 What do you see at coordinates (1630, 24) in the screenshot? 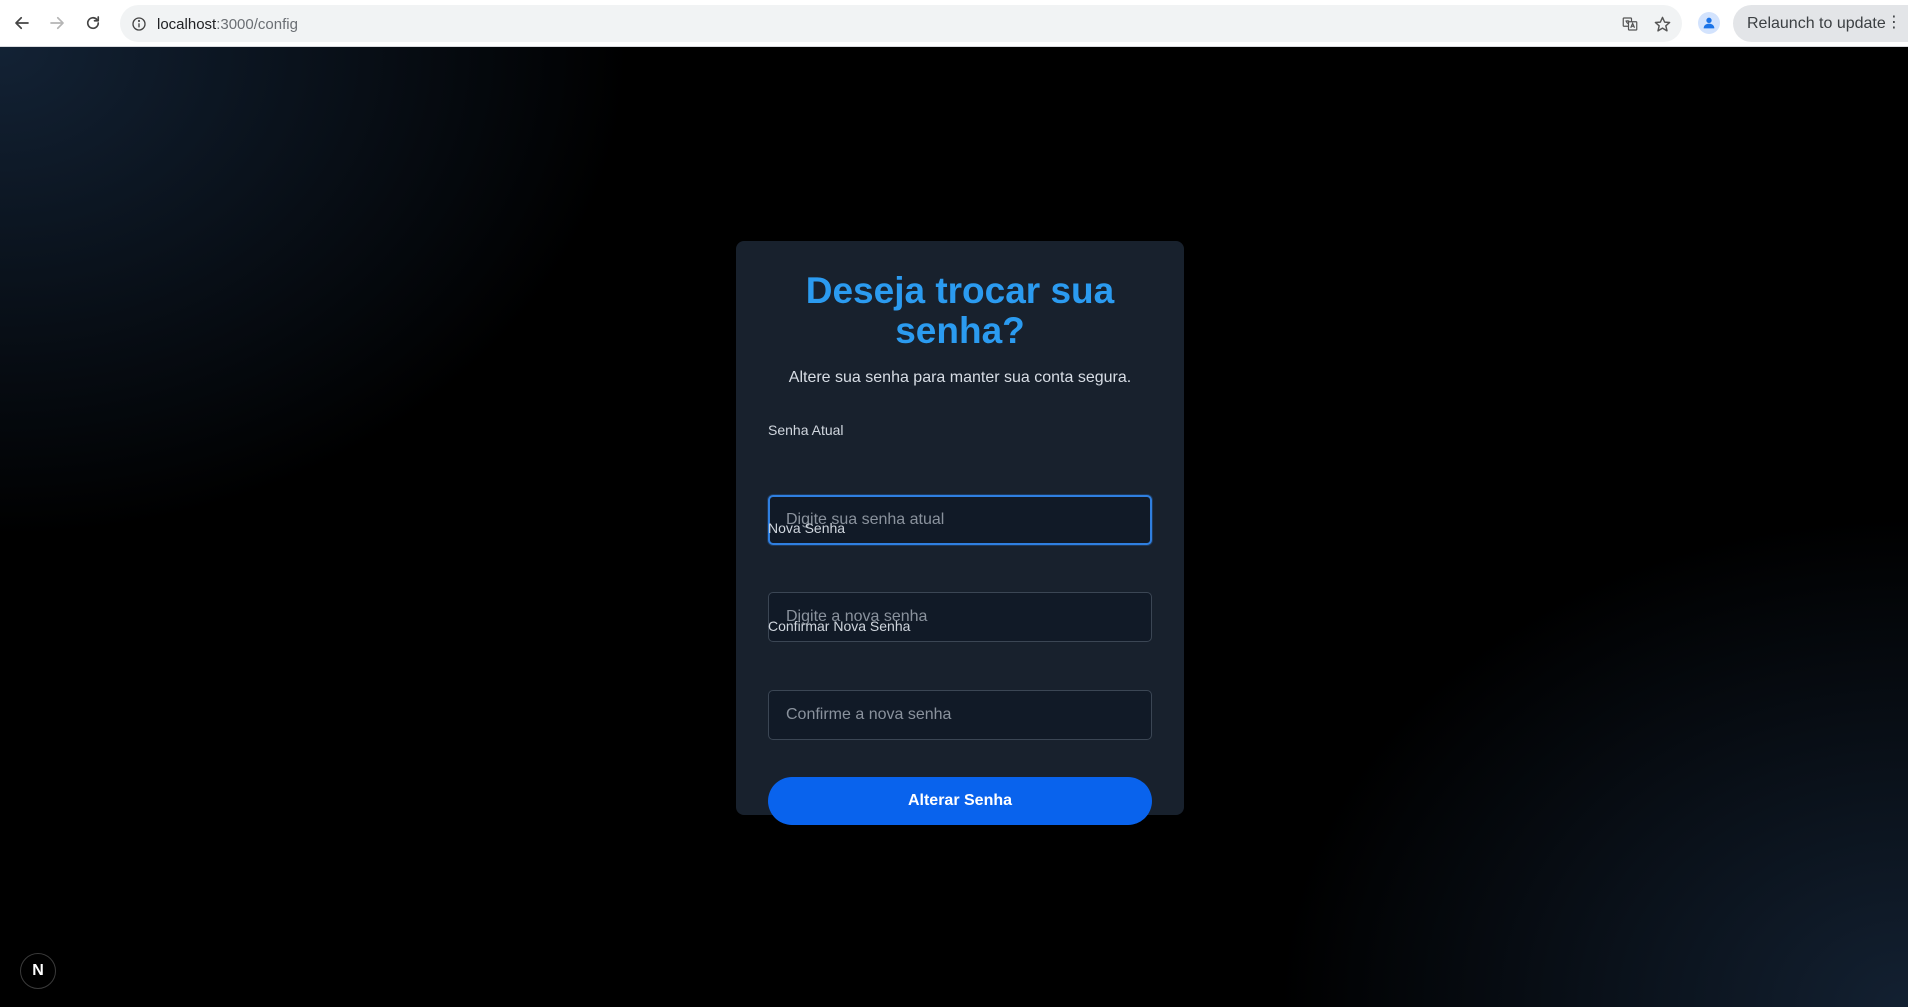
I see `translate-icon` at bounding box center [1630, 24].